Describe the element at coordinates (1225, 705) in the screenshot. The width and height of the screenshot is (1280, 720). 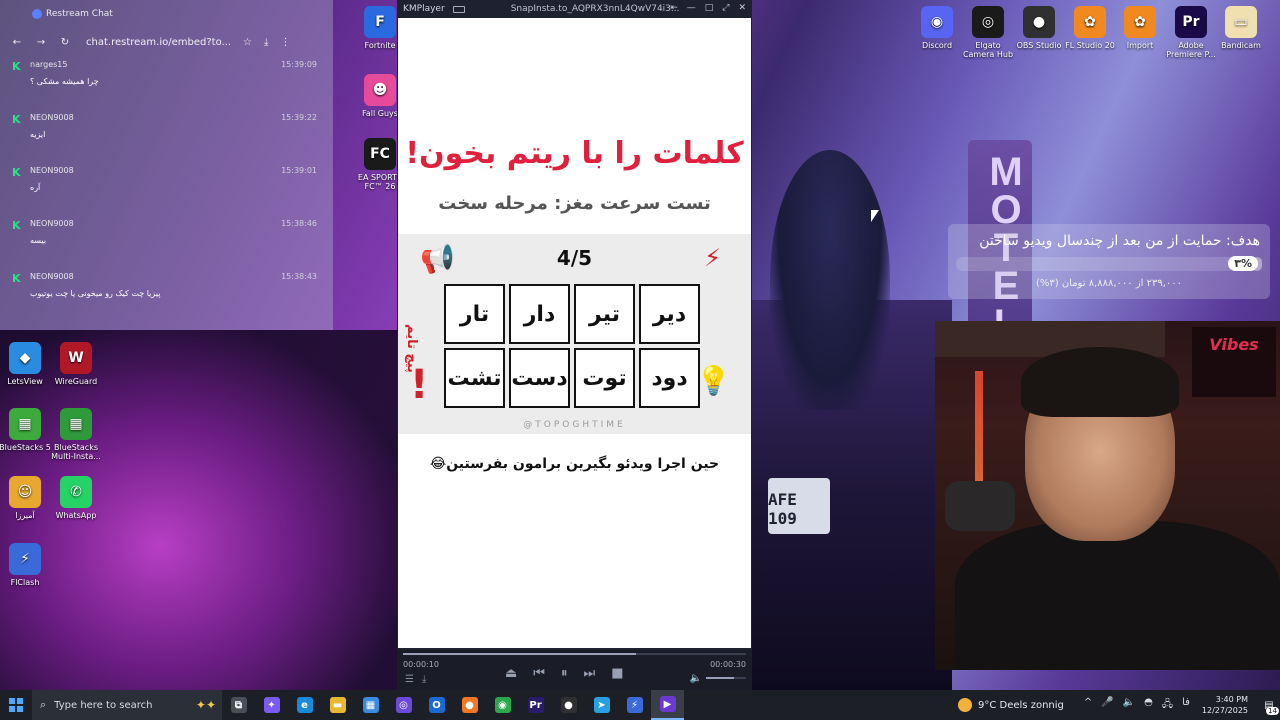
I see `clock: 3:40 PM 12/27/2025` at that location.